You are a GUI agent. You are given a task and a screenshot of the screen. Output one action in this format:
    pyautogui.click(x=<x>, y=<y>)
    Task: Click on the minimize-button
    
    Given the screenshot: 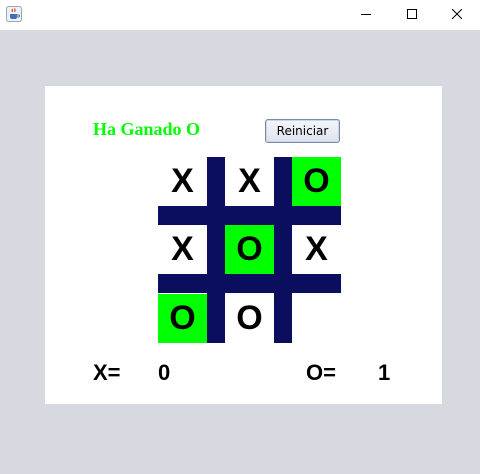 What is the action you would take?
    pyautogui.click(x=366, y=15)
    